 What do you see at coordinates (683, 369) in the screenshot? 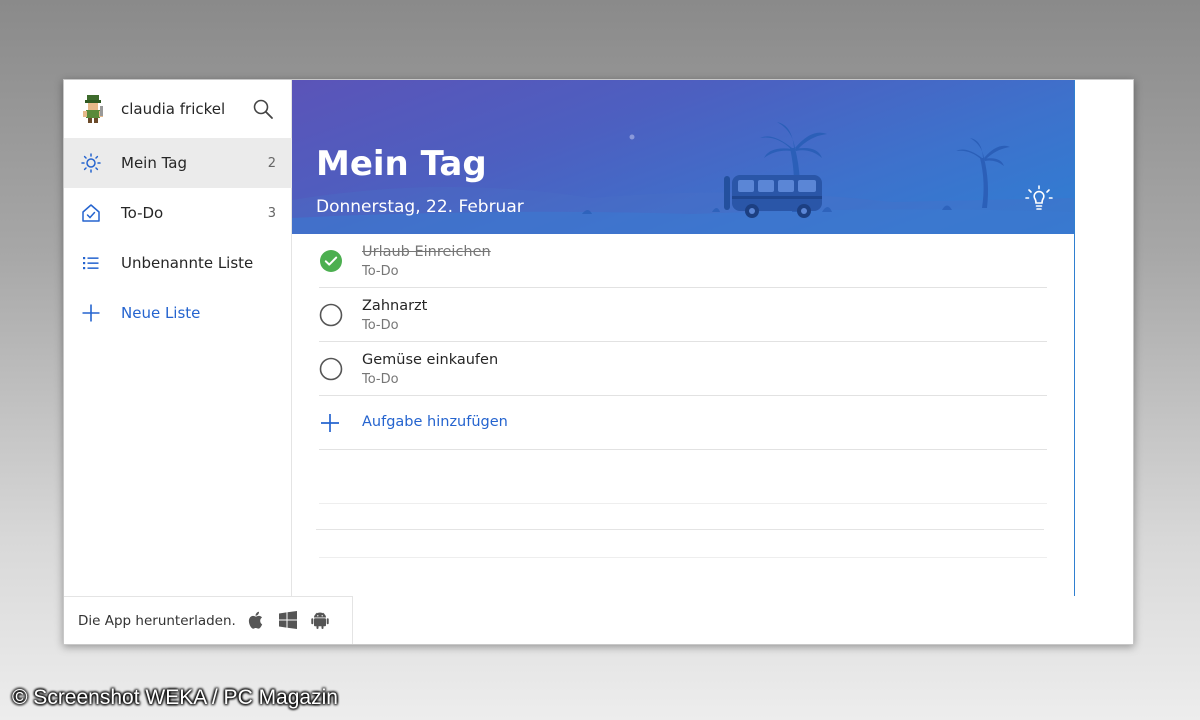
I see `task-item: Gemüse einkaufen To-Do` at bounding box center [683, 369].